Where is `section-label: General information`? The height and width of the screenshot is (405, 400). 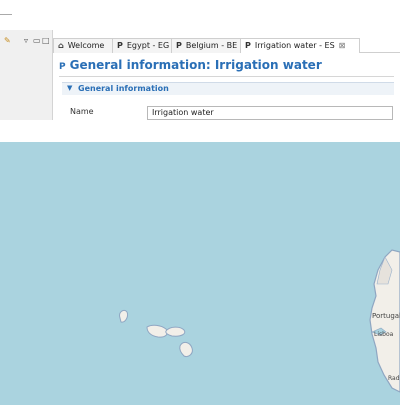
section-label: General information is located at coordinates (123, 88).